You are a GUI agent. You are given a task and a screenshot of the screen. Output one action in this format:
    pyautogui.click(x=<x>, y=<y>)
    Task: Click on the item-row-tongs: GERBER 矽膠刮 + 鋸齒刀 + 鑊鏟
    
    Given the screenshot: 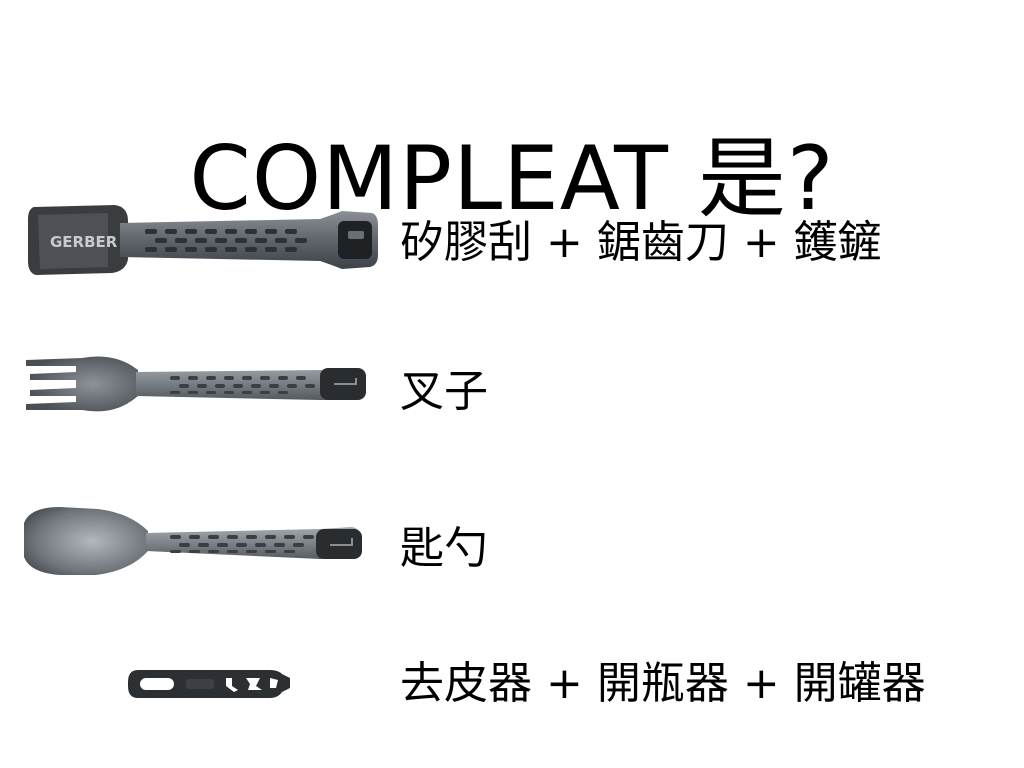 What is the action you would take?
    pyautogui.click(x=512, y=240)
    